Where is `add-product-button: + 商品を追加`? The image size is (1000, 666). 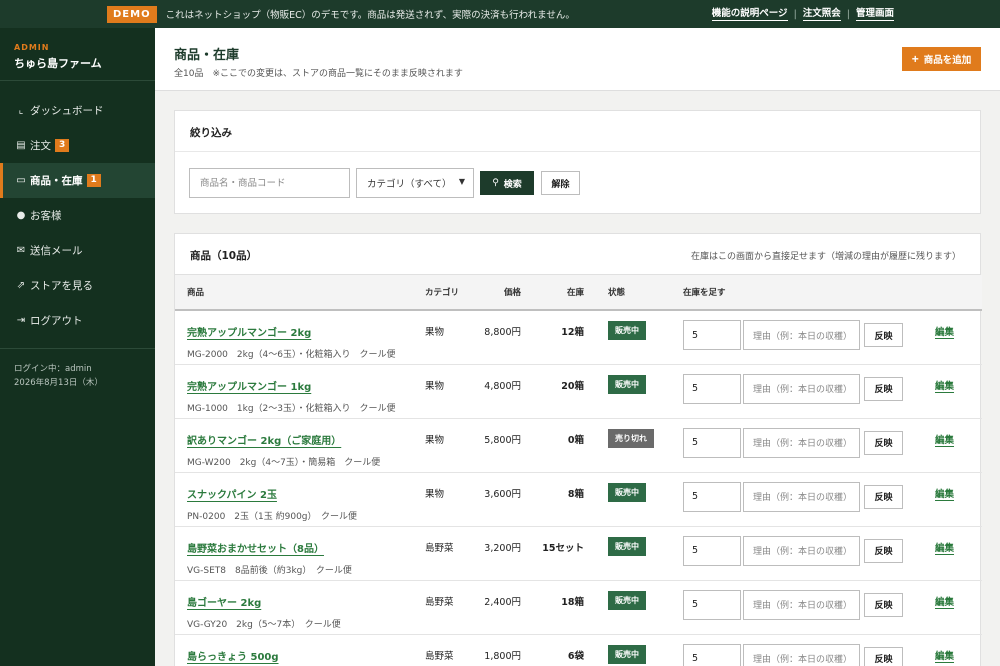 add-product-button: + 商品を追加 is located at coordinates (941, 59).